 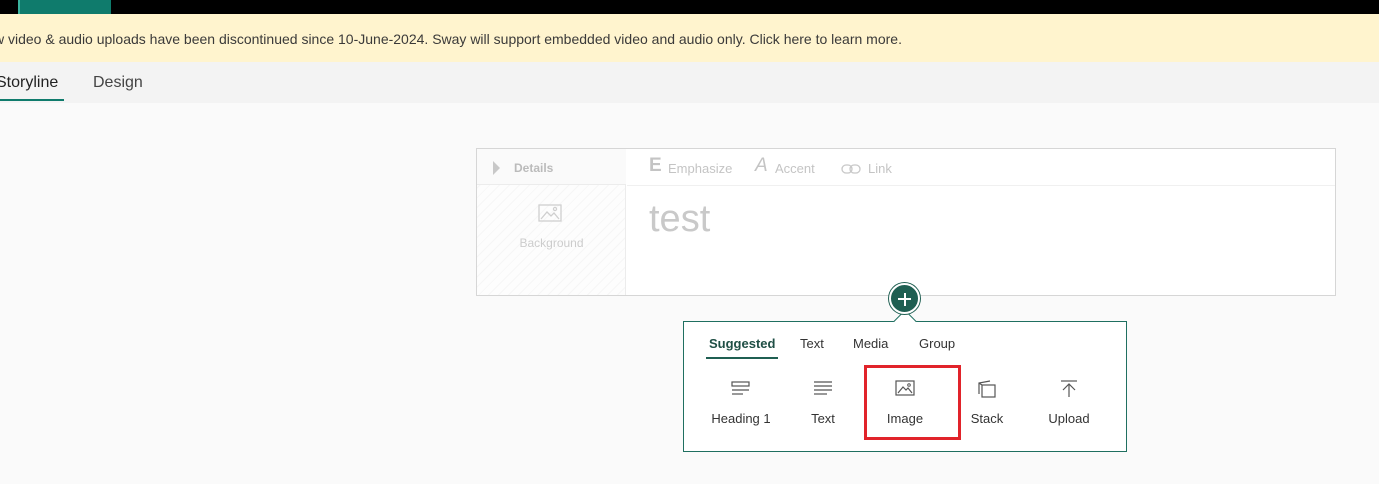 What do you see at coordinates (795, 168) in the screenshot?
I see `accent-label: Accent` at bounding box center [795, 168].